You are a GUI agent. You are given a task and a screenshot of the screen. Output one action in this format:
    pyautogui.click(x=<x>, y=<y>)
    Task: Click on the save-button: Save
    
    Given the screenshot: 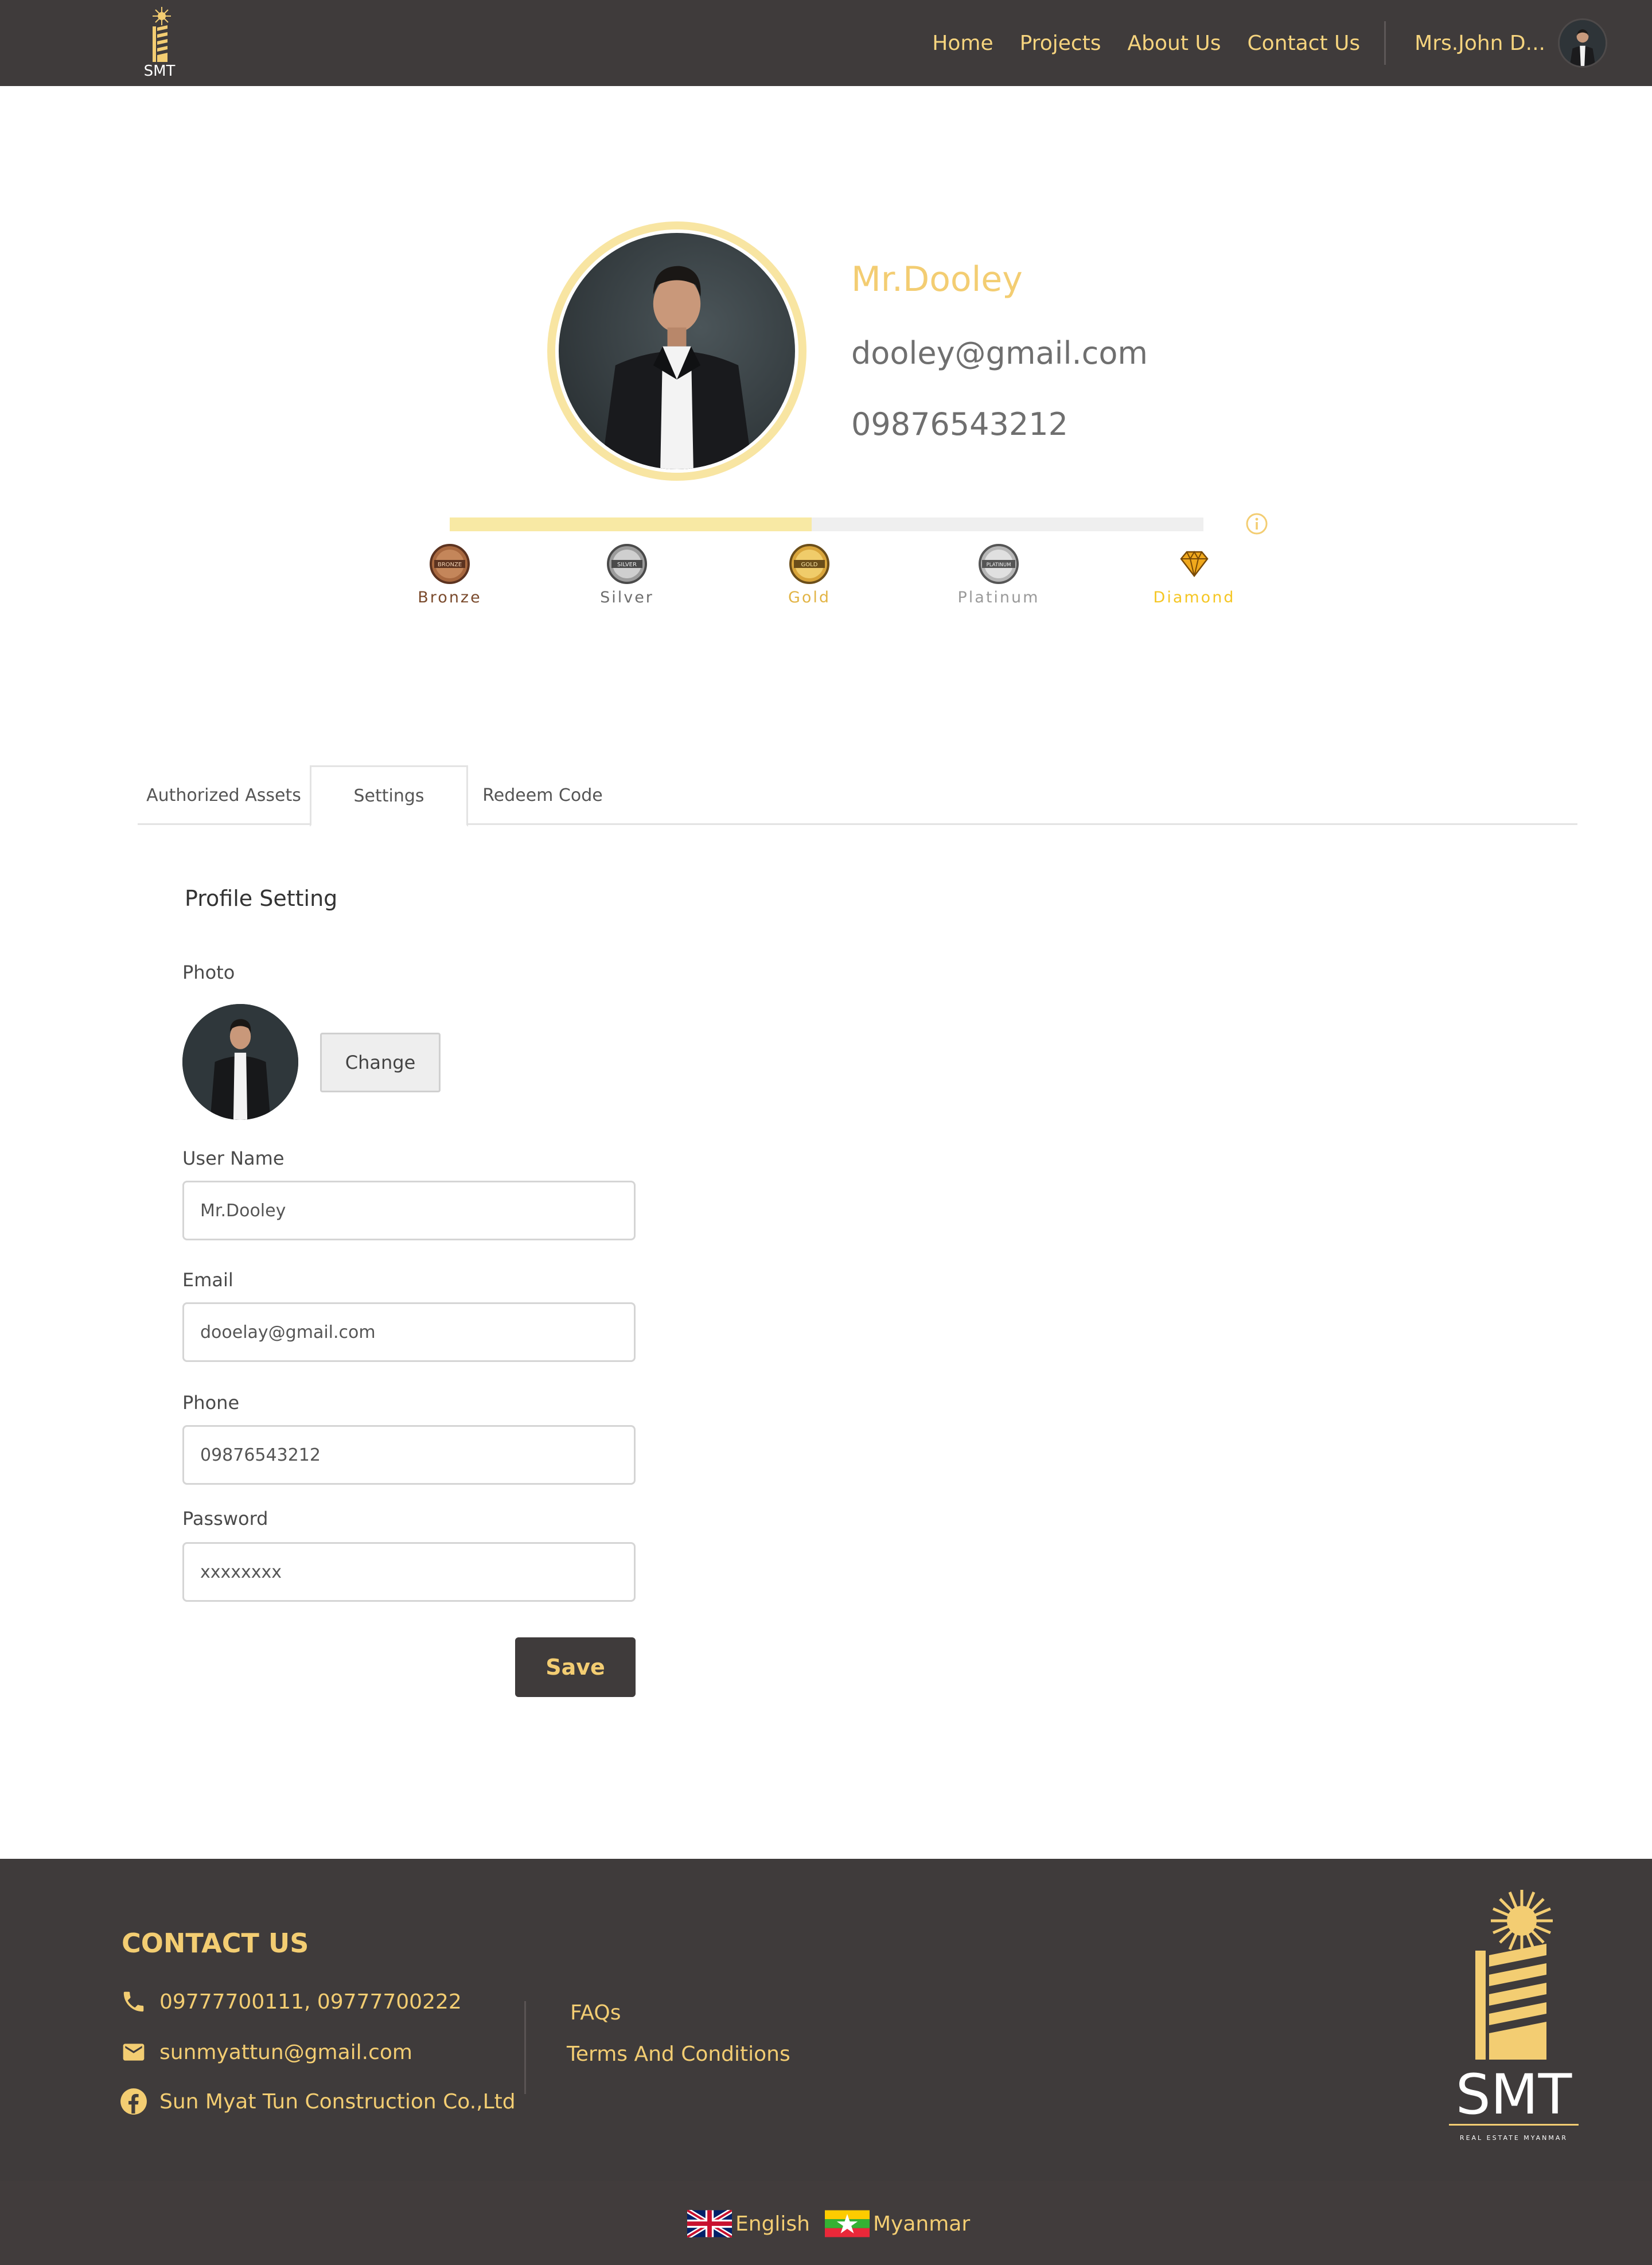 What is the action you would take?
    pyautogui.click(x=575, y=1667)
    